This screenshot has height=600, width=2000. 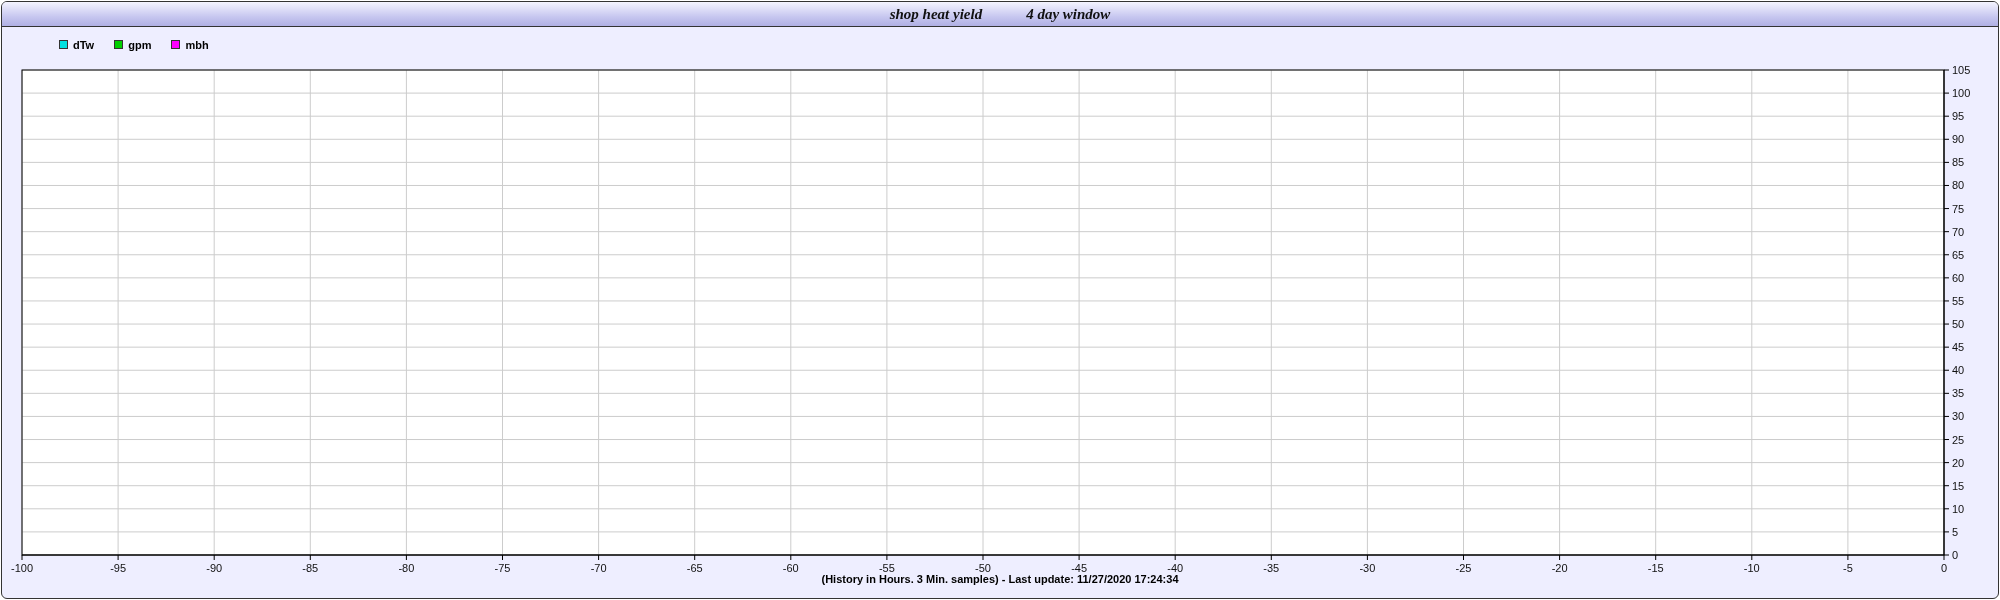 What do you see at coordinates (936, 14) in the screenshot?
I see `panel-title: shop heat yield` at bounding box center [936, 14].